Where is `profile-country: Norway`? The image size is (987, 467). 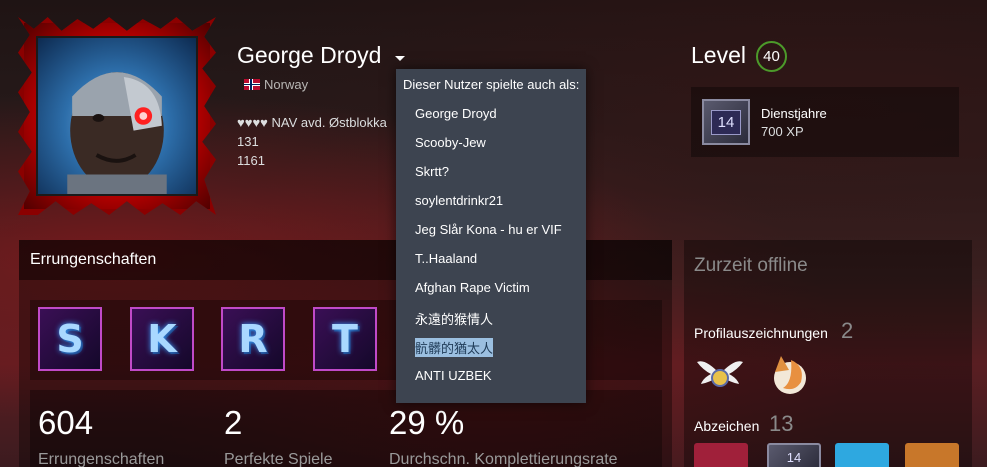 profile-country: Norway is located at coordinates (276, 84).